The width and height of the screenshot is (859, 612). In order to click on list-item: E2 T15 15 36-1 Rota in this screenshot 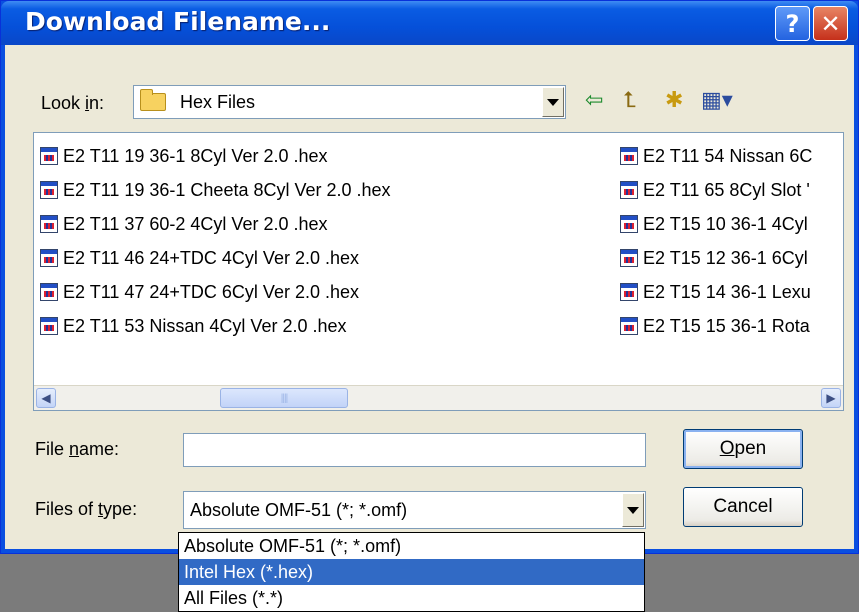, I will do `click(715, 326)`.